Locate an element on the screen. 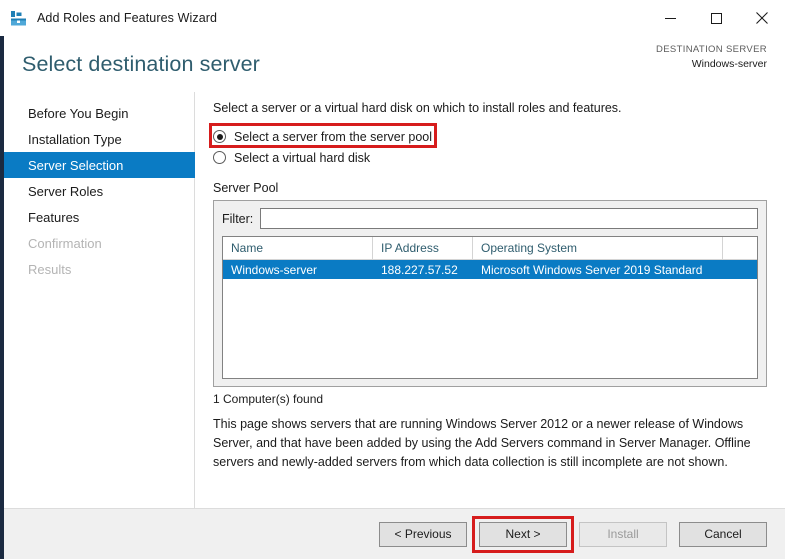 This screenshot has height=559, width=785. select-server-from-pool-label: Select a server from the server pool is located at coordinates (333, 136).